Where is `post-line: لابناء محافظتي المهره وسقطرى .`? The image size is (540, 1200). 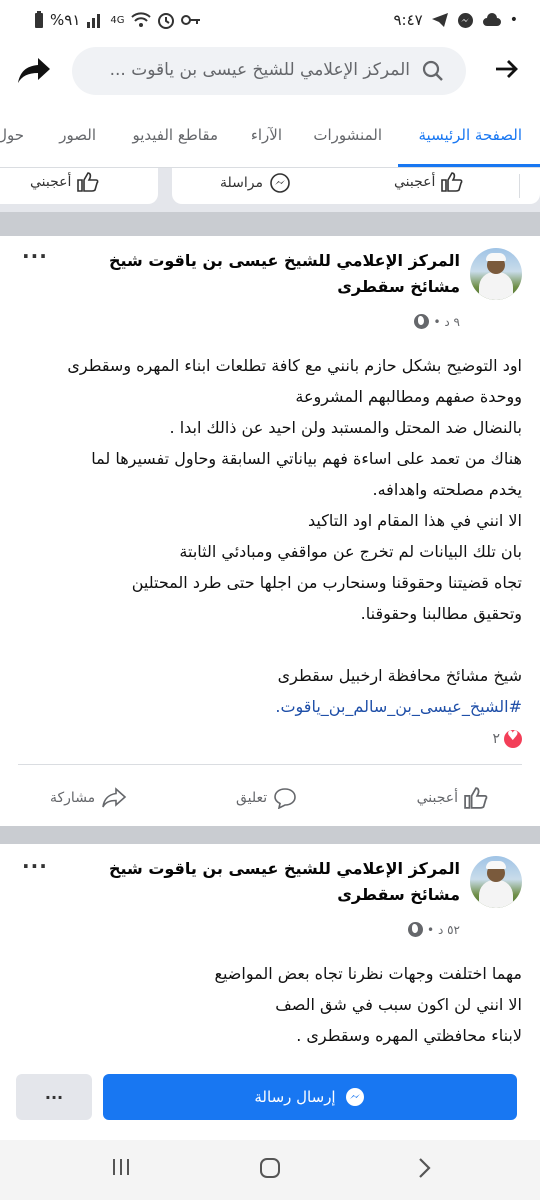
post-line: لابناء محافظتي المهره وسقطرى . is located at coordinates (409, 1035).